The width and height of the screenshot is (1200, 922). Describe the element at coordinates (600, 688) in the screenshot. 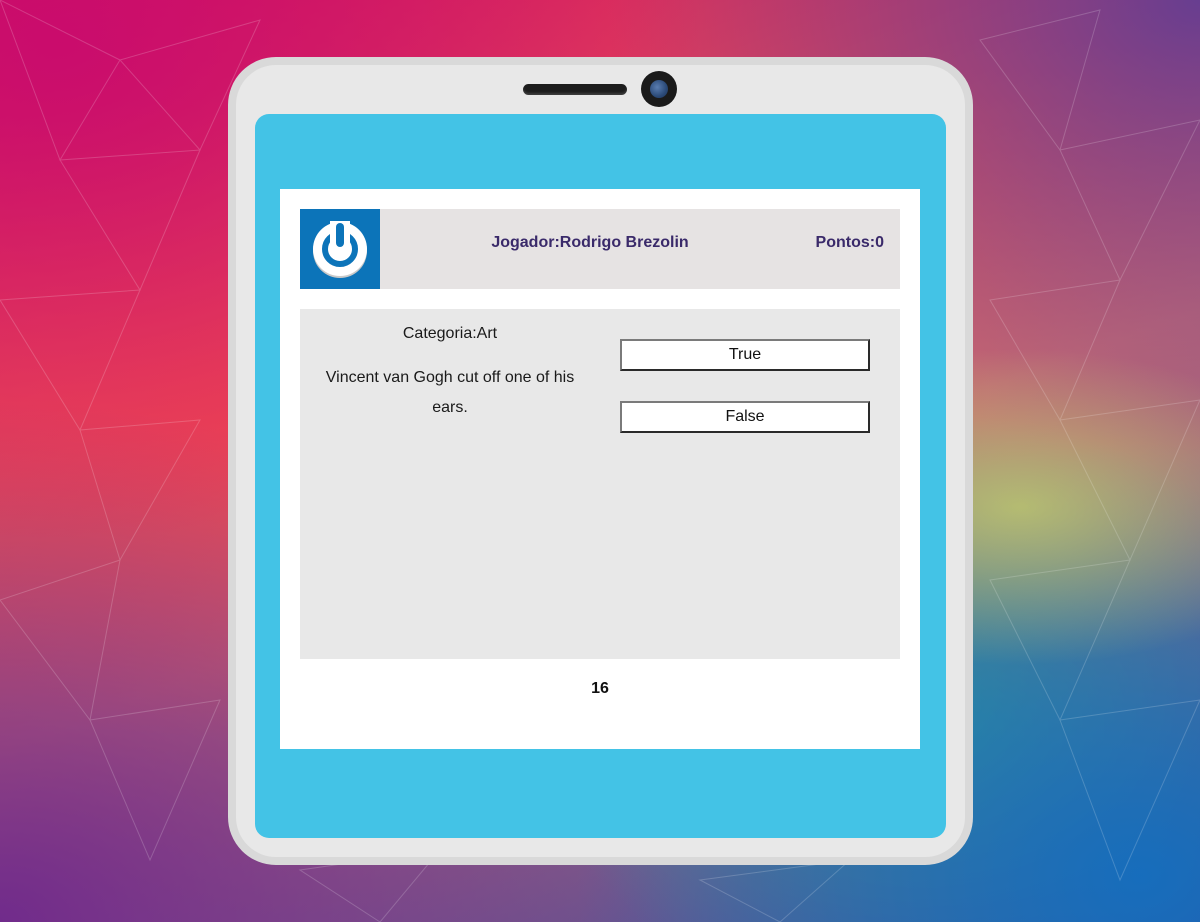

I see `countdown-timer: 16` at that location.